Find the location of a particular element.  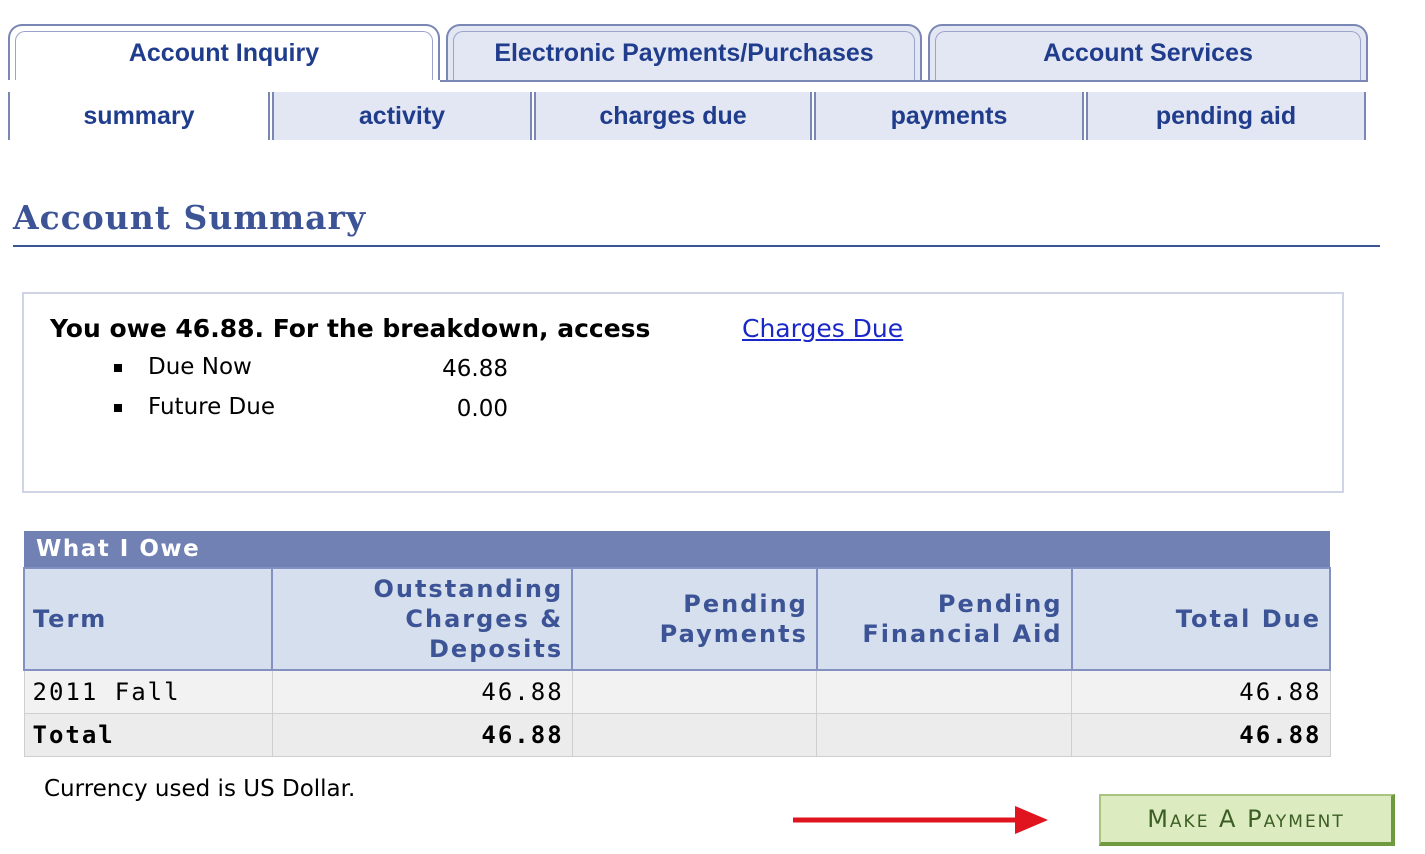

tab-label: activity is located at coordinates (402, 115).